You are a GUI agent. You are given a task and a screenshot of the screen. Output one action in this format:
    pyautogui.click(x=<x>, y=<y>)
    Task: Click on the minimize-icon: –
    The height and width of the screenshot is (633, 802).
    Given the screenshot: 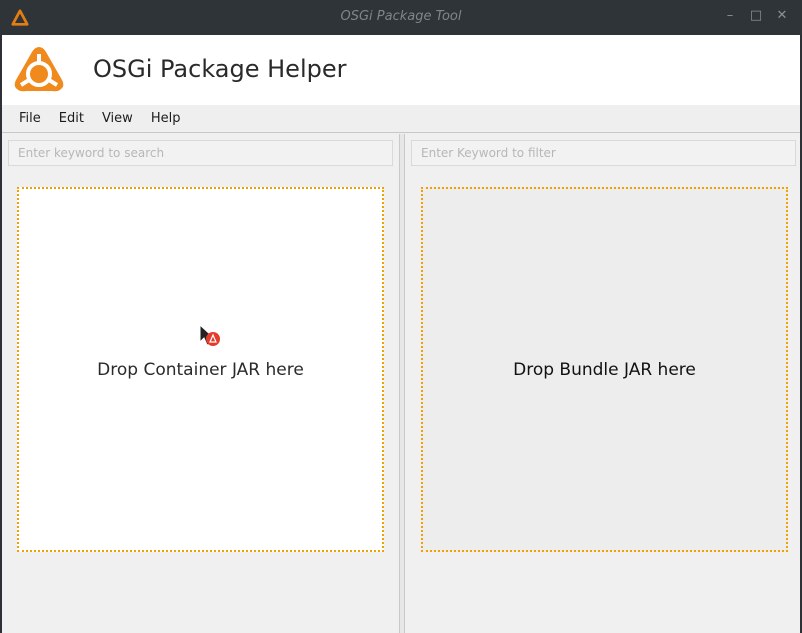 What is the action you would take?
    pyautogui.click(x=730, y=16)
    